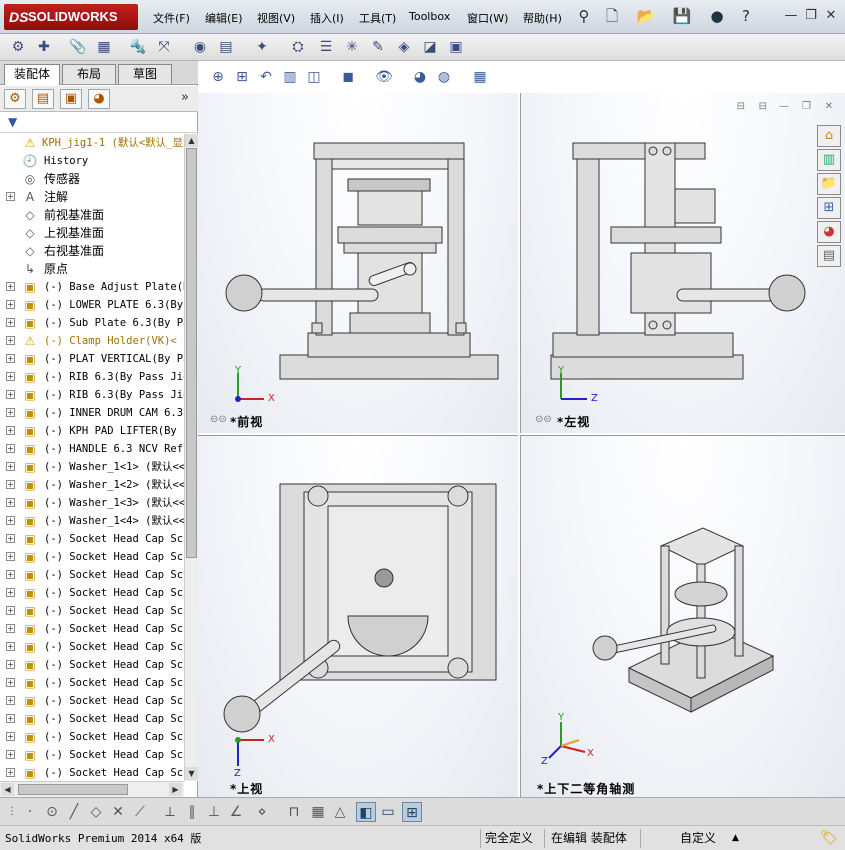 The image size is (845, 850). Describe the element at coordinates (140, 812) in the screenshot. I see `tangent-icon: ⟋` at that location.